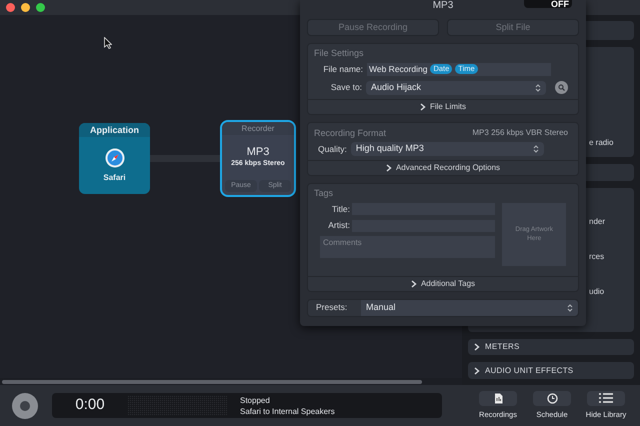  I want to click on field-label: Quality:, so click(332, 149).